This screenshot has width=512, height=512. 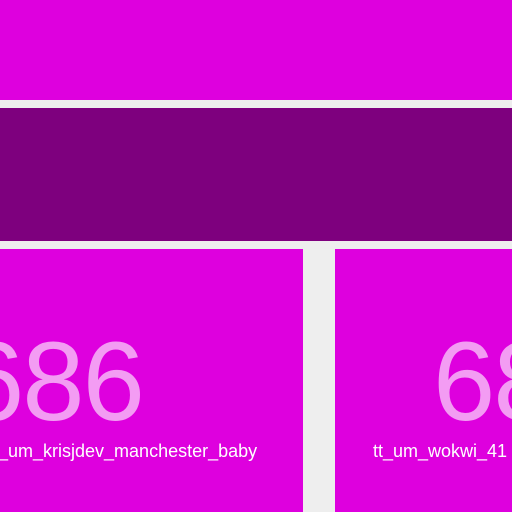 What do you see at coordinates (440, 451) in the screenshot?
I see `project-name: tt_um_wokwi_41` at bounding box center [440, 451].